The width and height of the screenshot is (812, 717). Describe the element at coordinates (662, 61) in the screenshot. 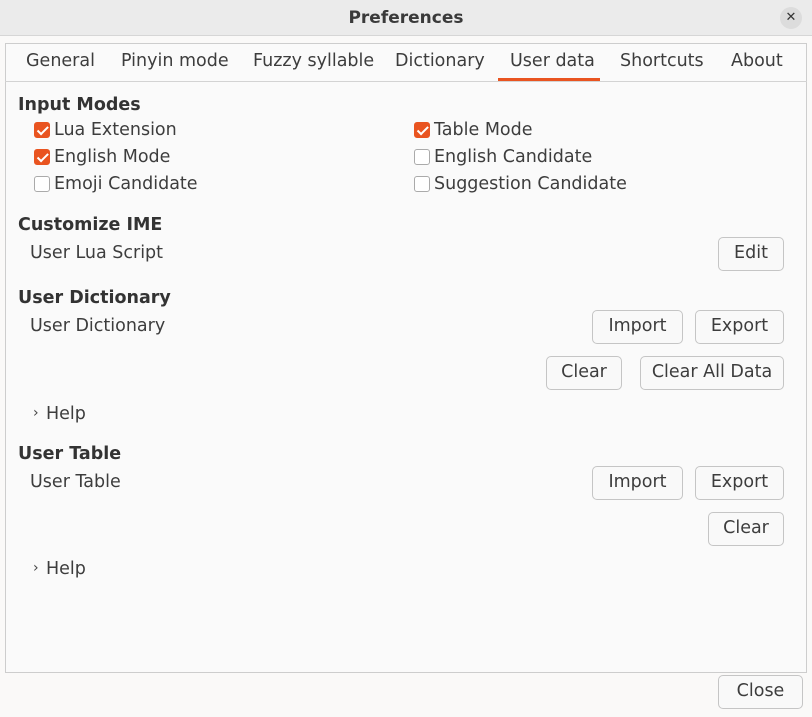

I see `tab-shortcuts: Shortcuts` at that location.